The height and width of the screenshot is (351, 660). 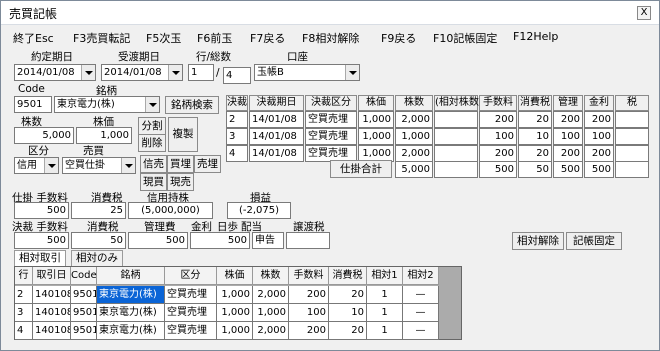 What do you see at coordinates (348, 313) in the screenshot?
I see `grid-cell: 10` at bounding box center [348, 313].